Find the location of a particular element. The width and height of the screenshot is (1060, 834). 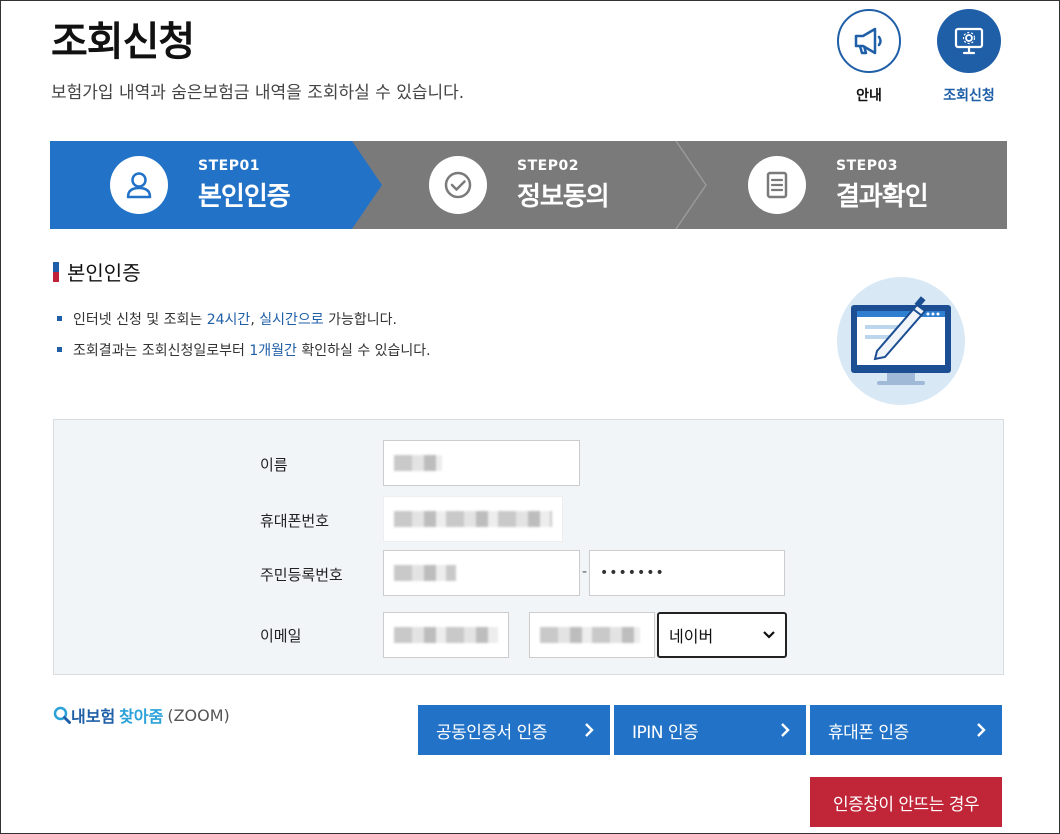

chevron-down-icon is located at coordinates (769, 635).